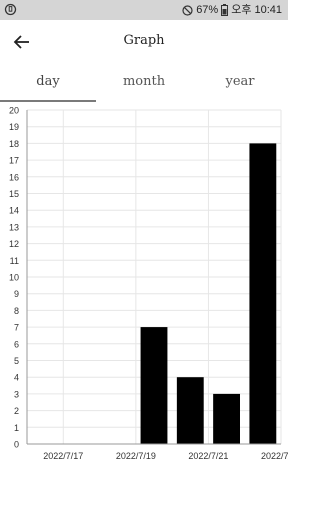 The height and width of the screenshot is (512, 320). I want to click on app-bar: Graph, so click(144, 42).